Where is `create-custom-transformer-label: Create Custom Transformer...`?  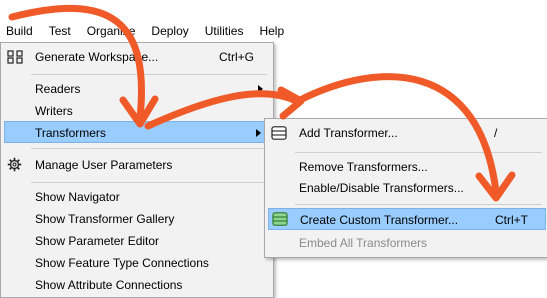 create-custom-transformer-label: Create Custom Transformer... is located at coordinates (379, 220).